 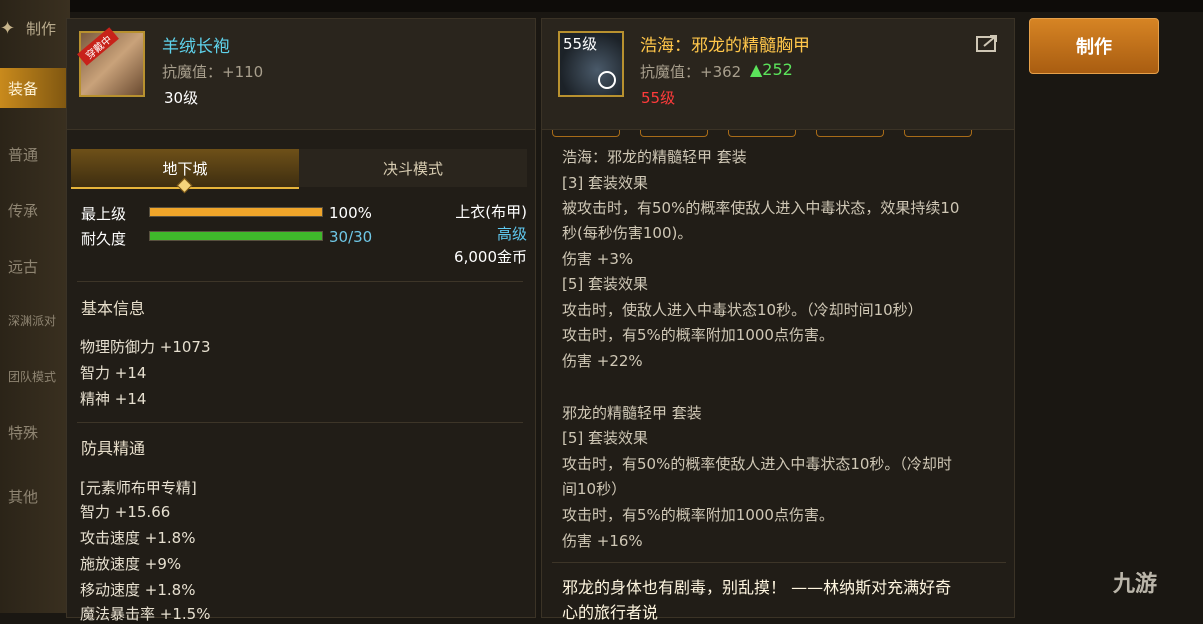 I want to click on watermark-logo: 九游, so click(x=1135, y=584).